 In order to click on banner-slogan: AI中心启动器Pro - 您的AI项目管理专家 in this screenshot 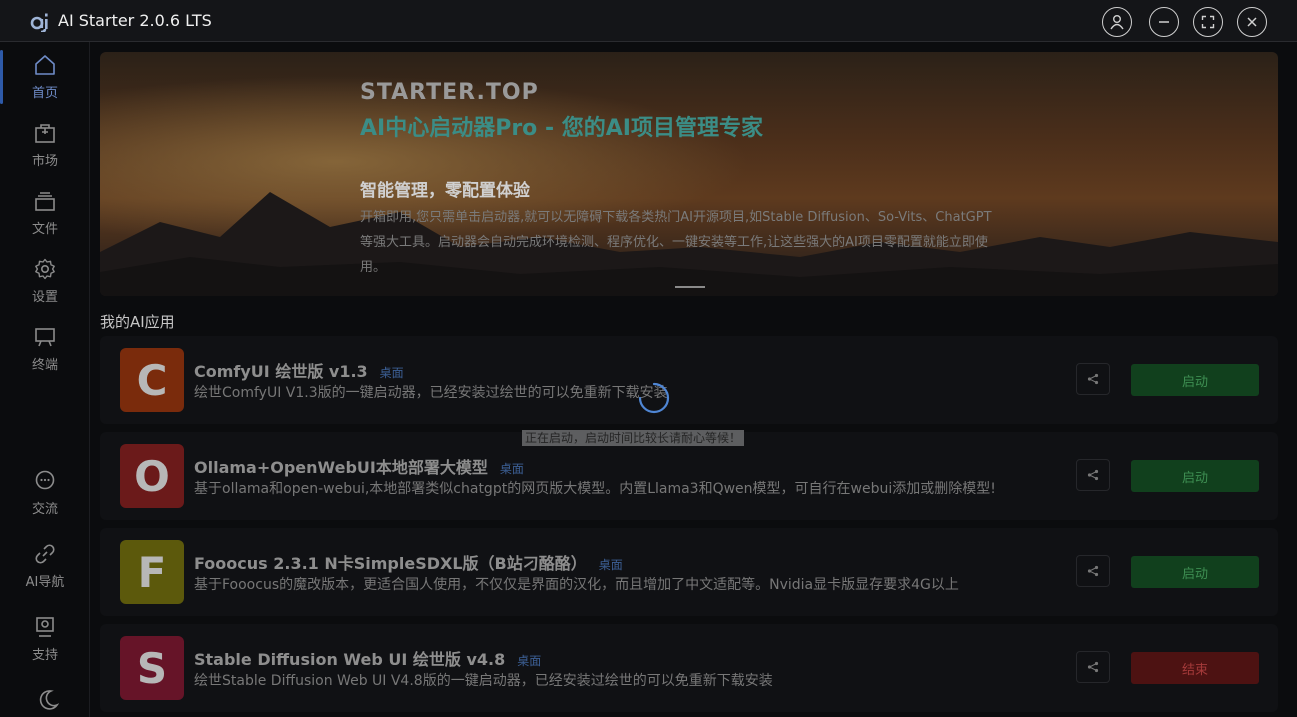, I will do `click(561, 128)`.